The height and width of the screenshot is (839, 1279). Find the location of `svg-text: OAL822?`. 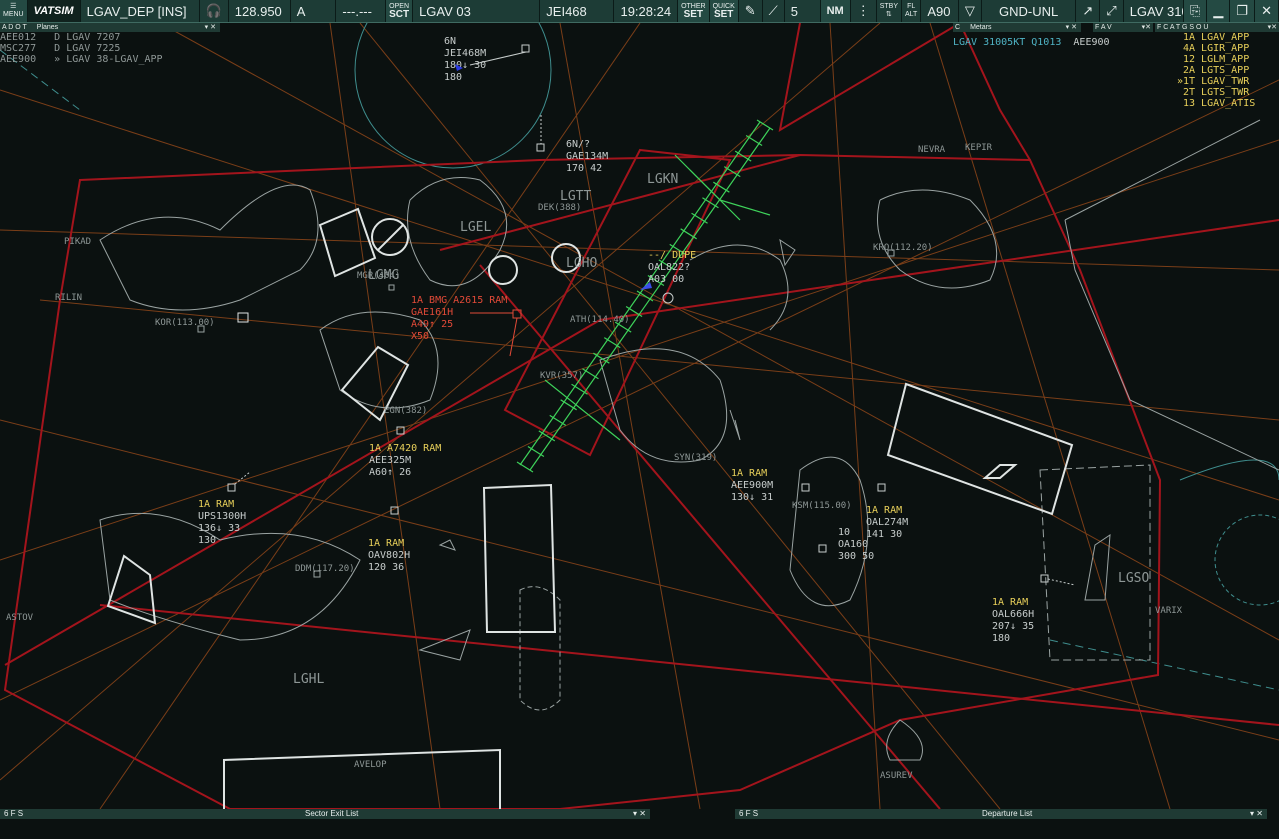

svg-text: OAL822? is located at coordinates (669, 267).